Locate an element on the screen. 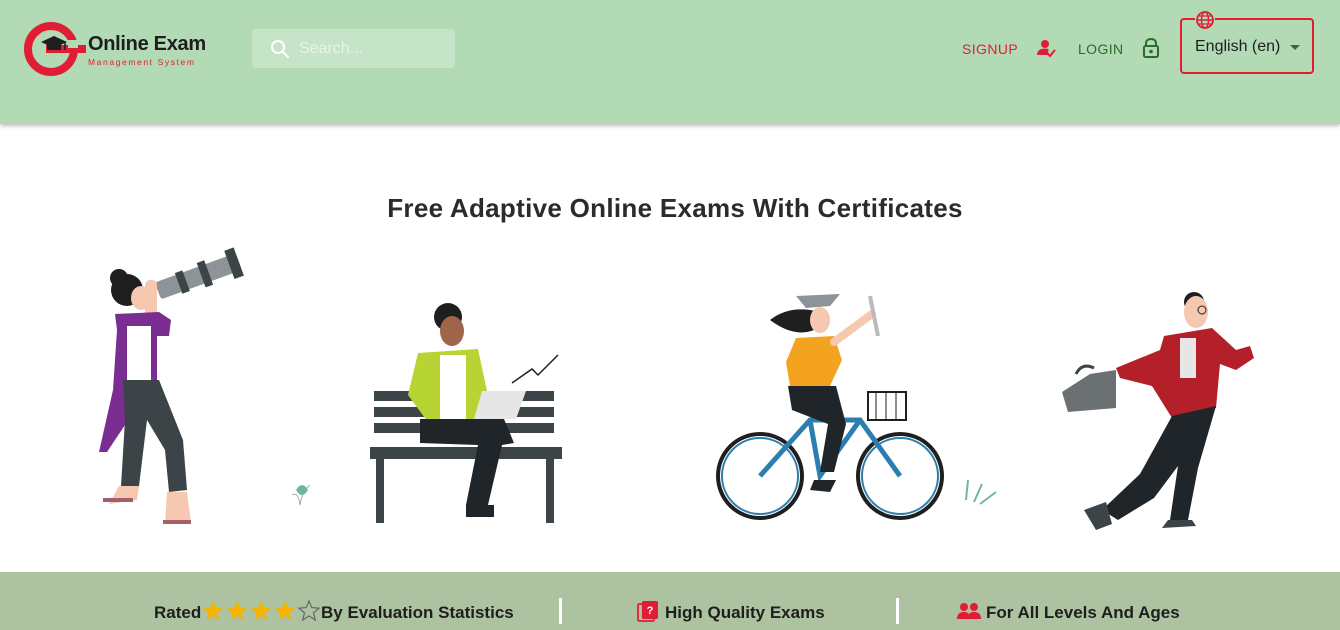  login-link: LOGIN is located at coordinates (1101, 49).